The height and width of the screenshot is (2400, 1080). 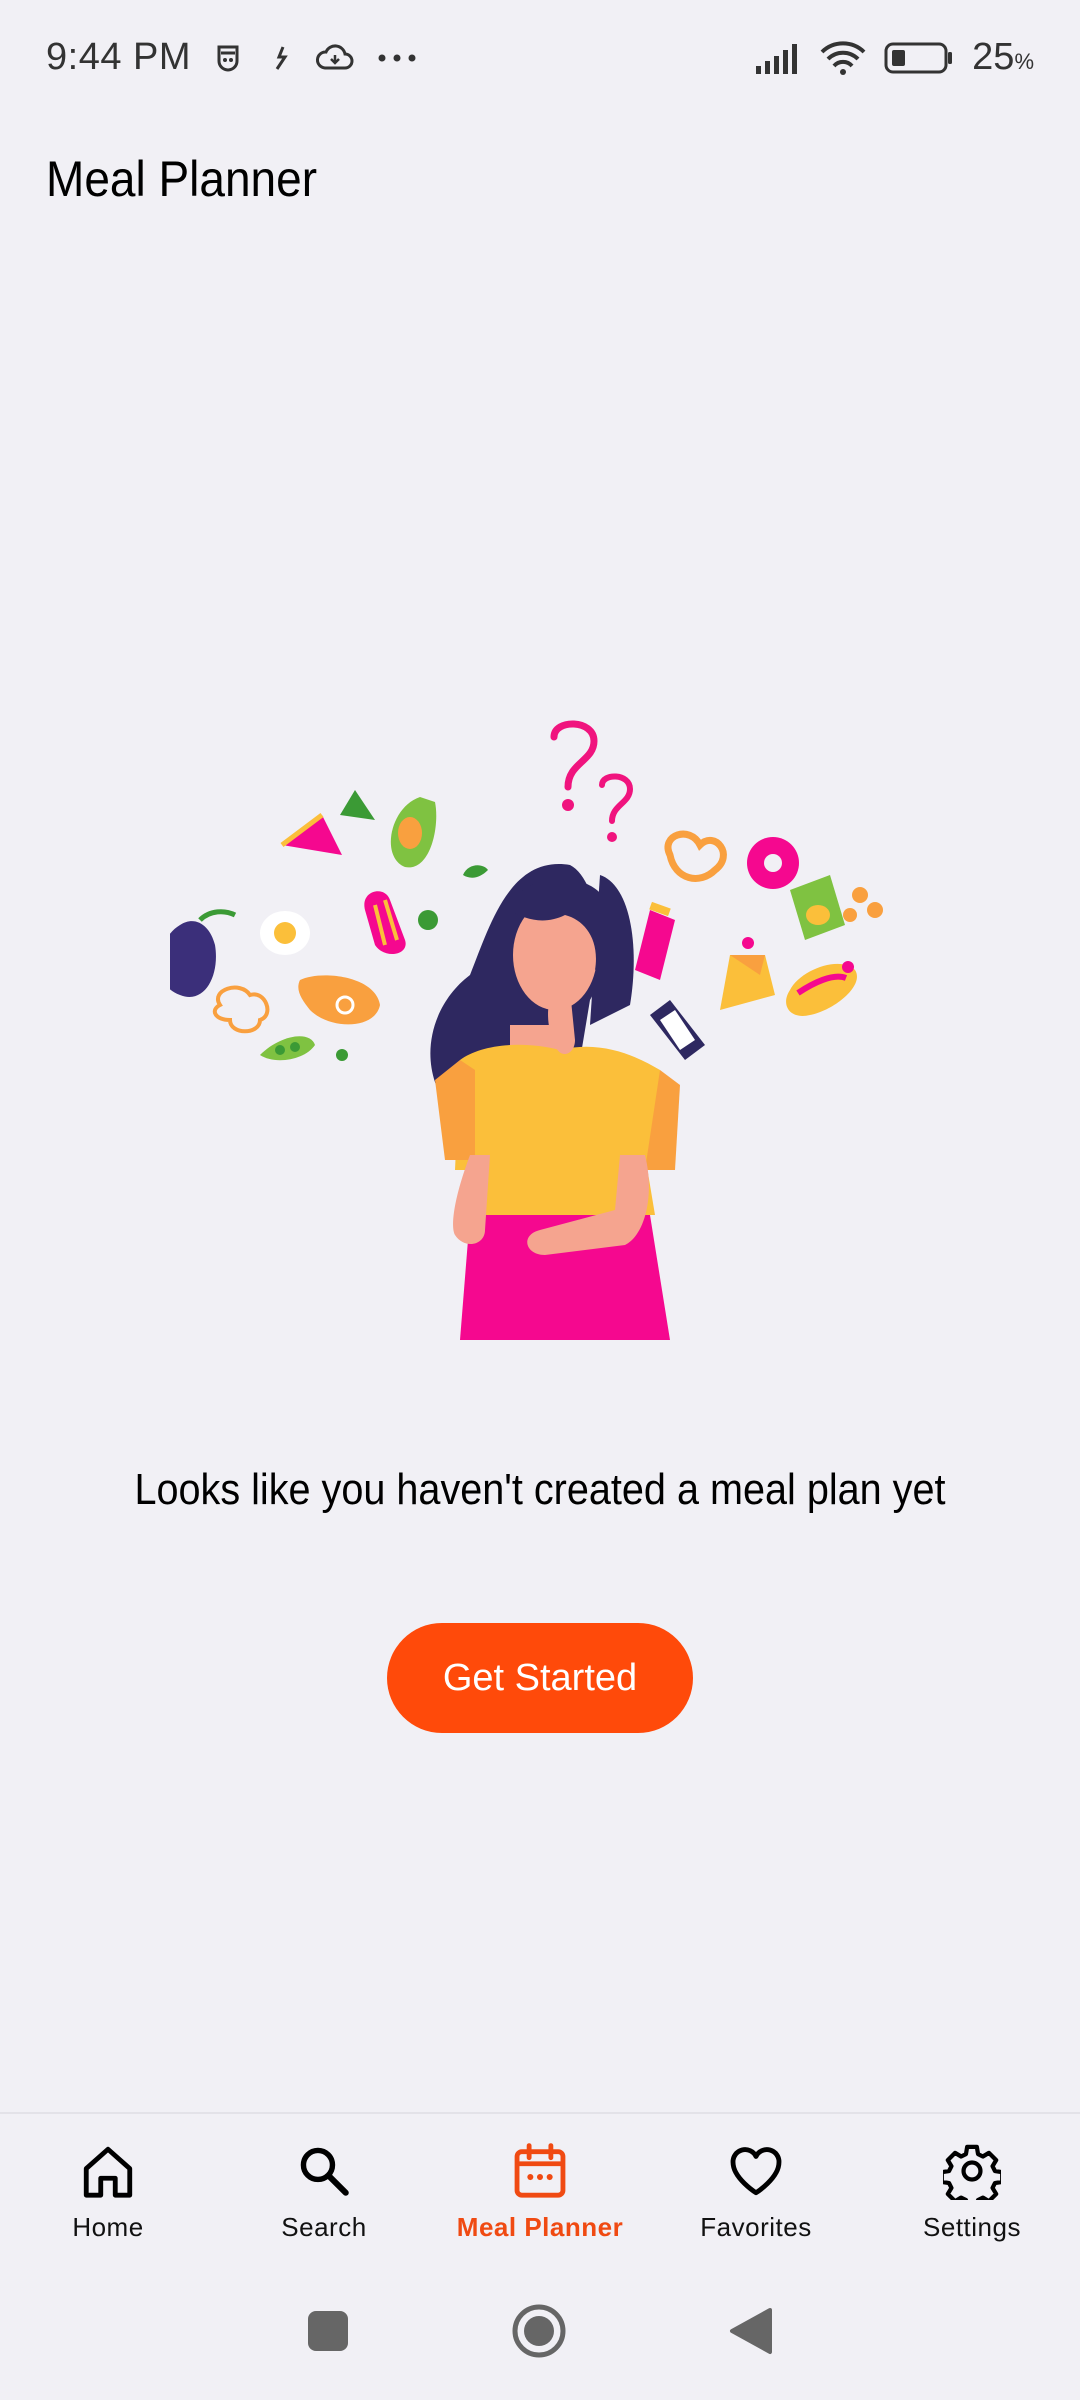 What do you see at coordinates (335, 58) in the screenshot?
I see `cloud-icon` at bounding box center [335, 58].